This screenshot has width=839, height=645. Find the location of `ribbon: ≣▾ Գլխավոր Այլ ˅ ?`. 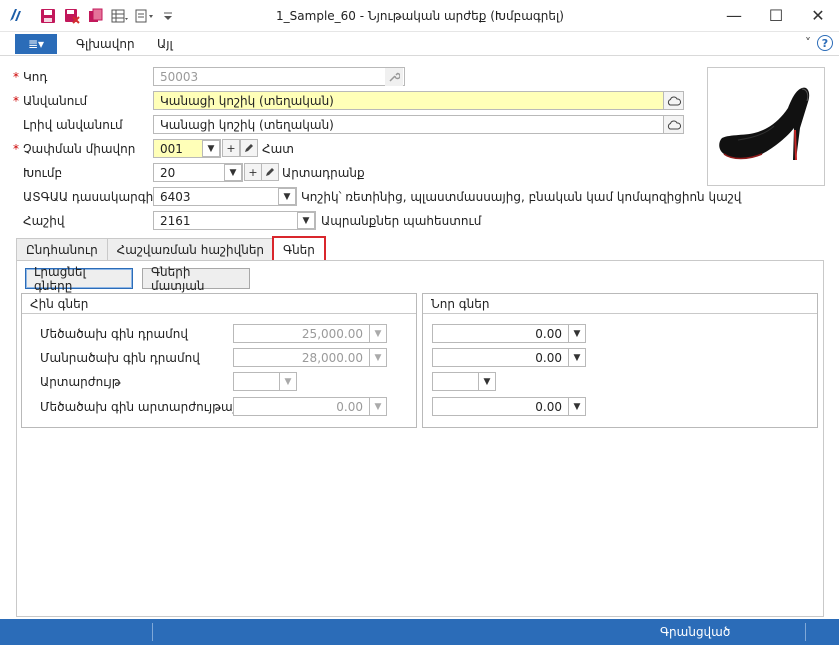

ribbon: ≣▾ Գլխավոր Այլ ˅ ? is located at coordinates (419, 44).